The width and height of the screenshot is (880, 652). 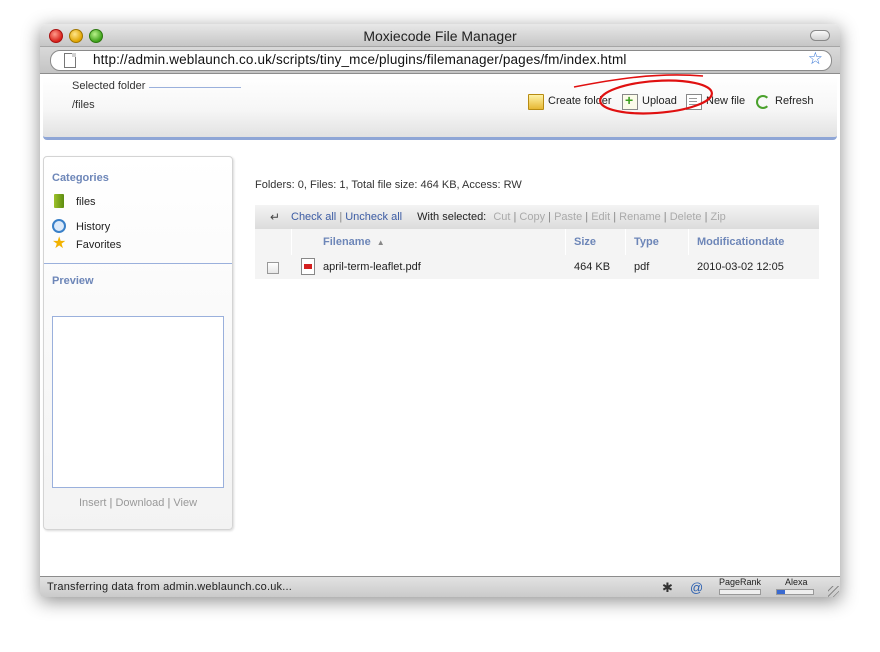 I want to click on preview-actions: Insert | Download | View, so click(x=138, y=503).